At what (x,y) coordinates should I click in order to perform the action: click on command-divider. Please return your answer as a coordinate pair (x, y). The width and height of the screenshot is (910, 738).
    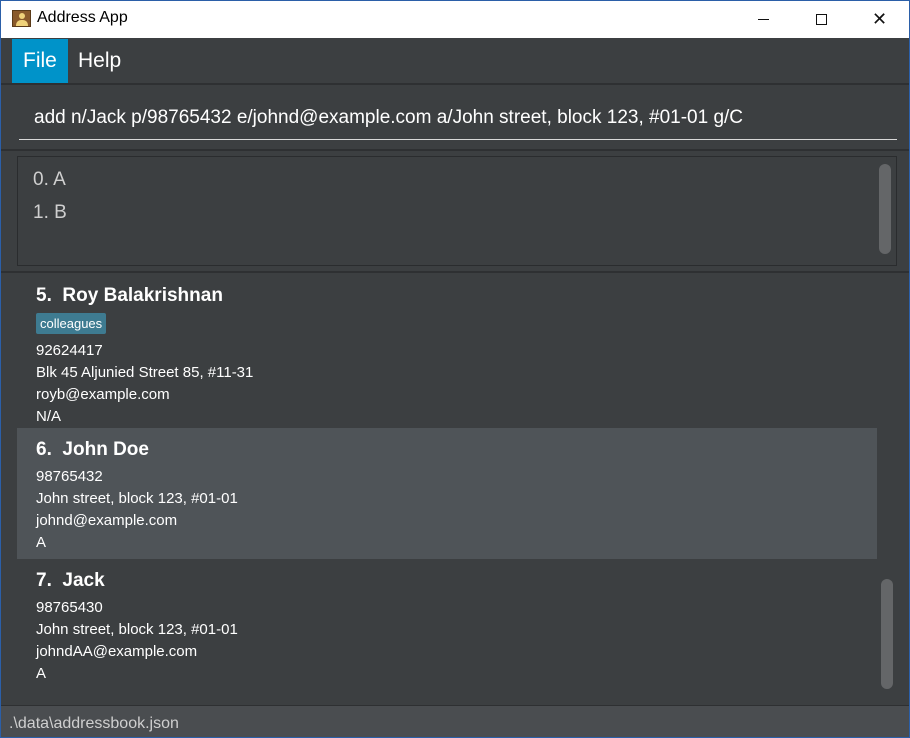
    Looking at the image, I should click on (455, 150).